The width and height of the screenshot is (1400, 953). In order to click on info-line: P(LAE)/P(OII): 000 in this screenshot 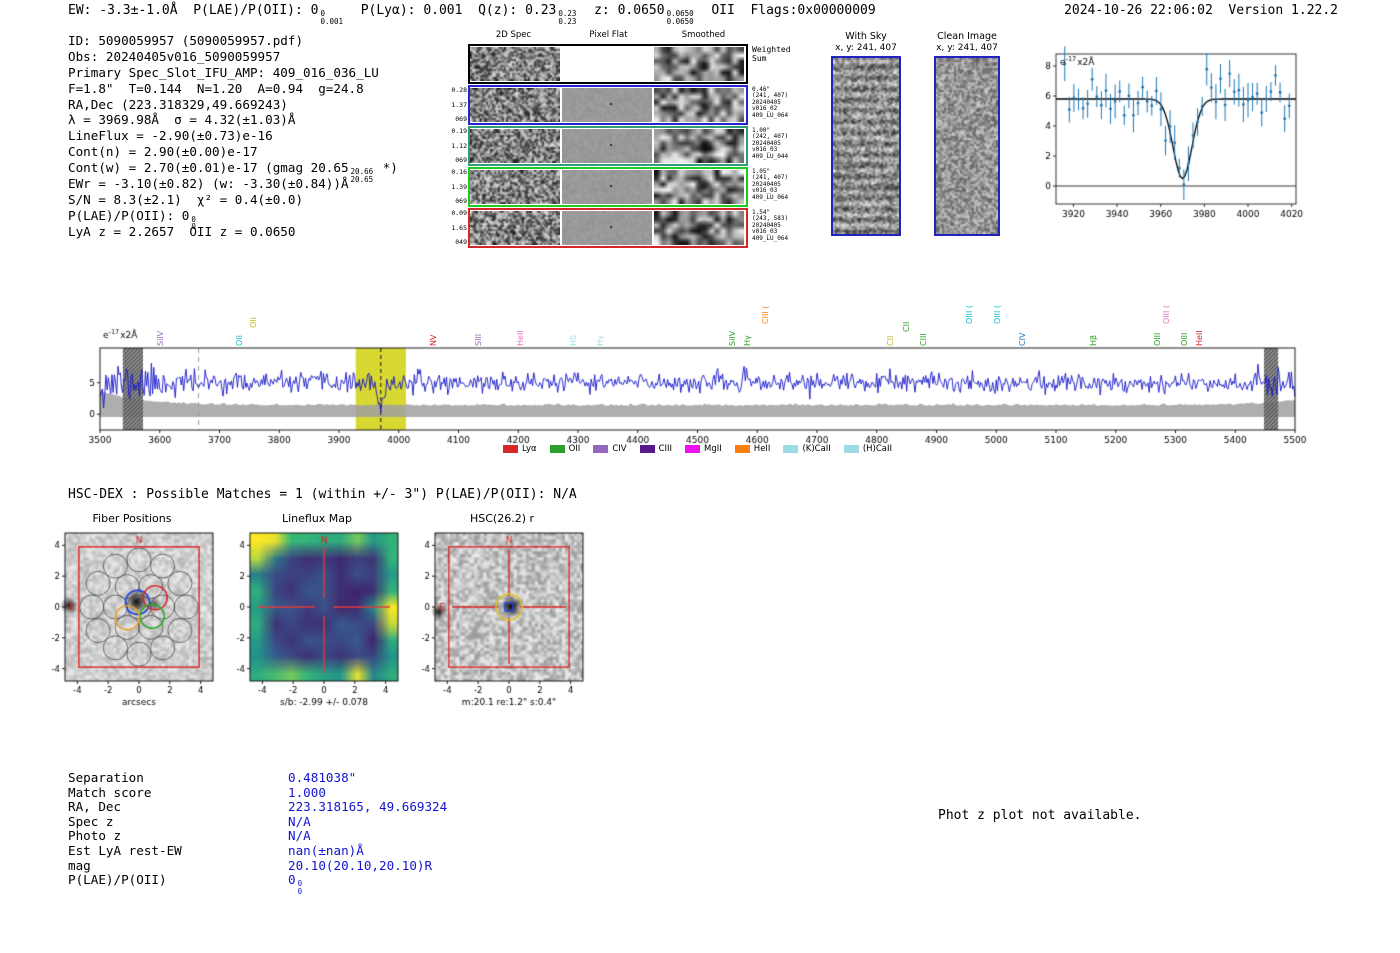, I will do `click(132, 219)`.